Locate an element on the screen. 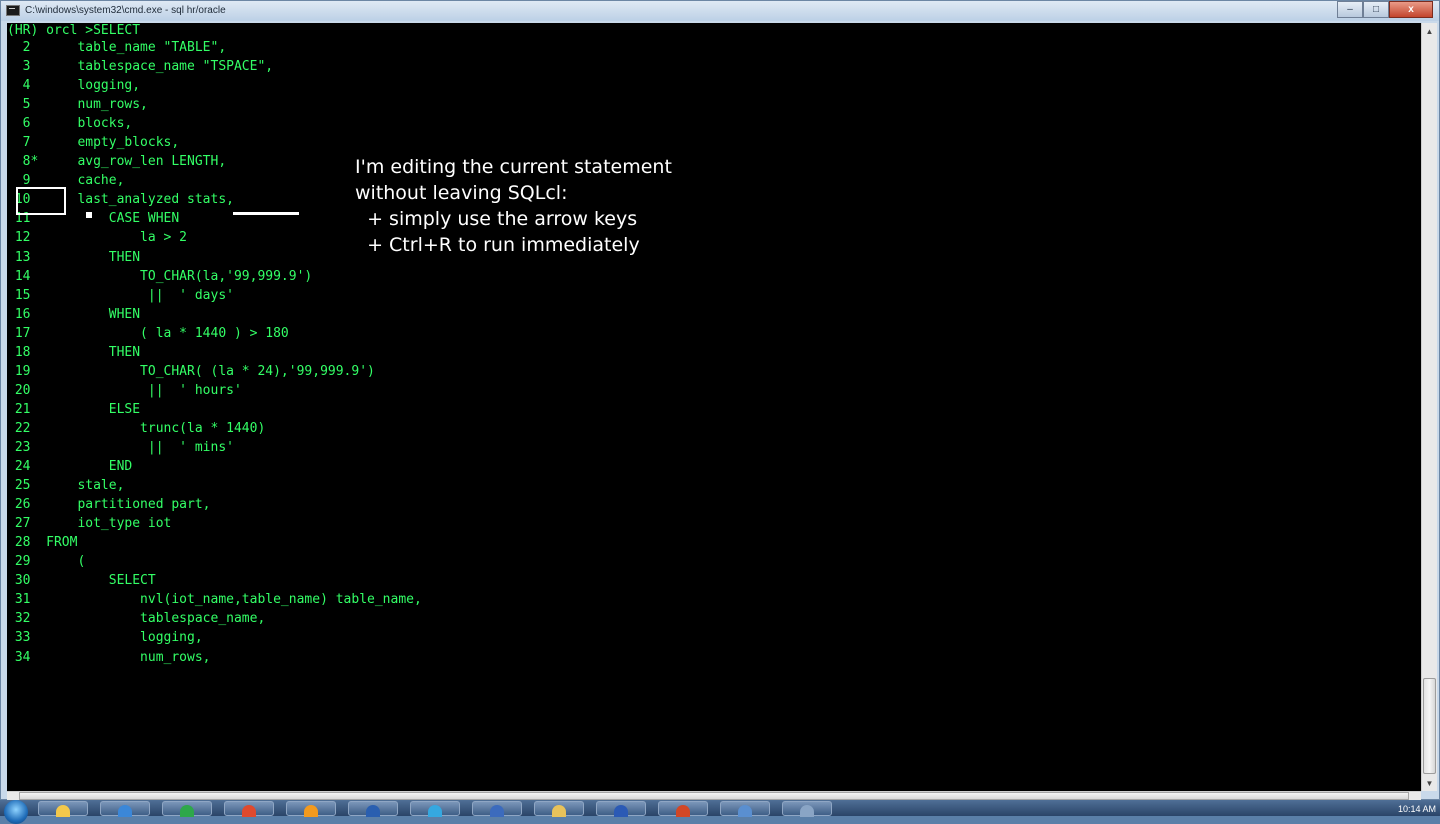 The height and width of the screenshot is (824, 1440). explorer-icon is located at coordinates (63, 811).